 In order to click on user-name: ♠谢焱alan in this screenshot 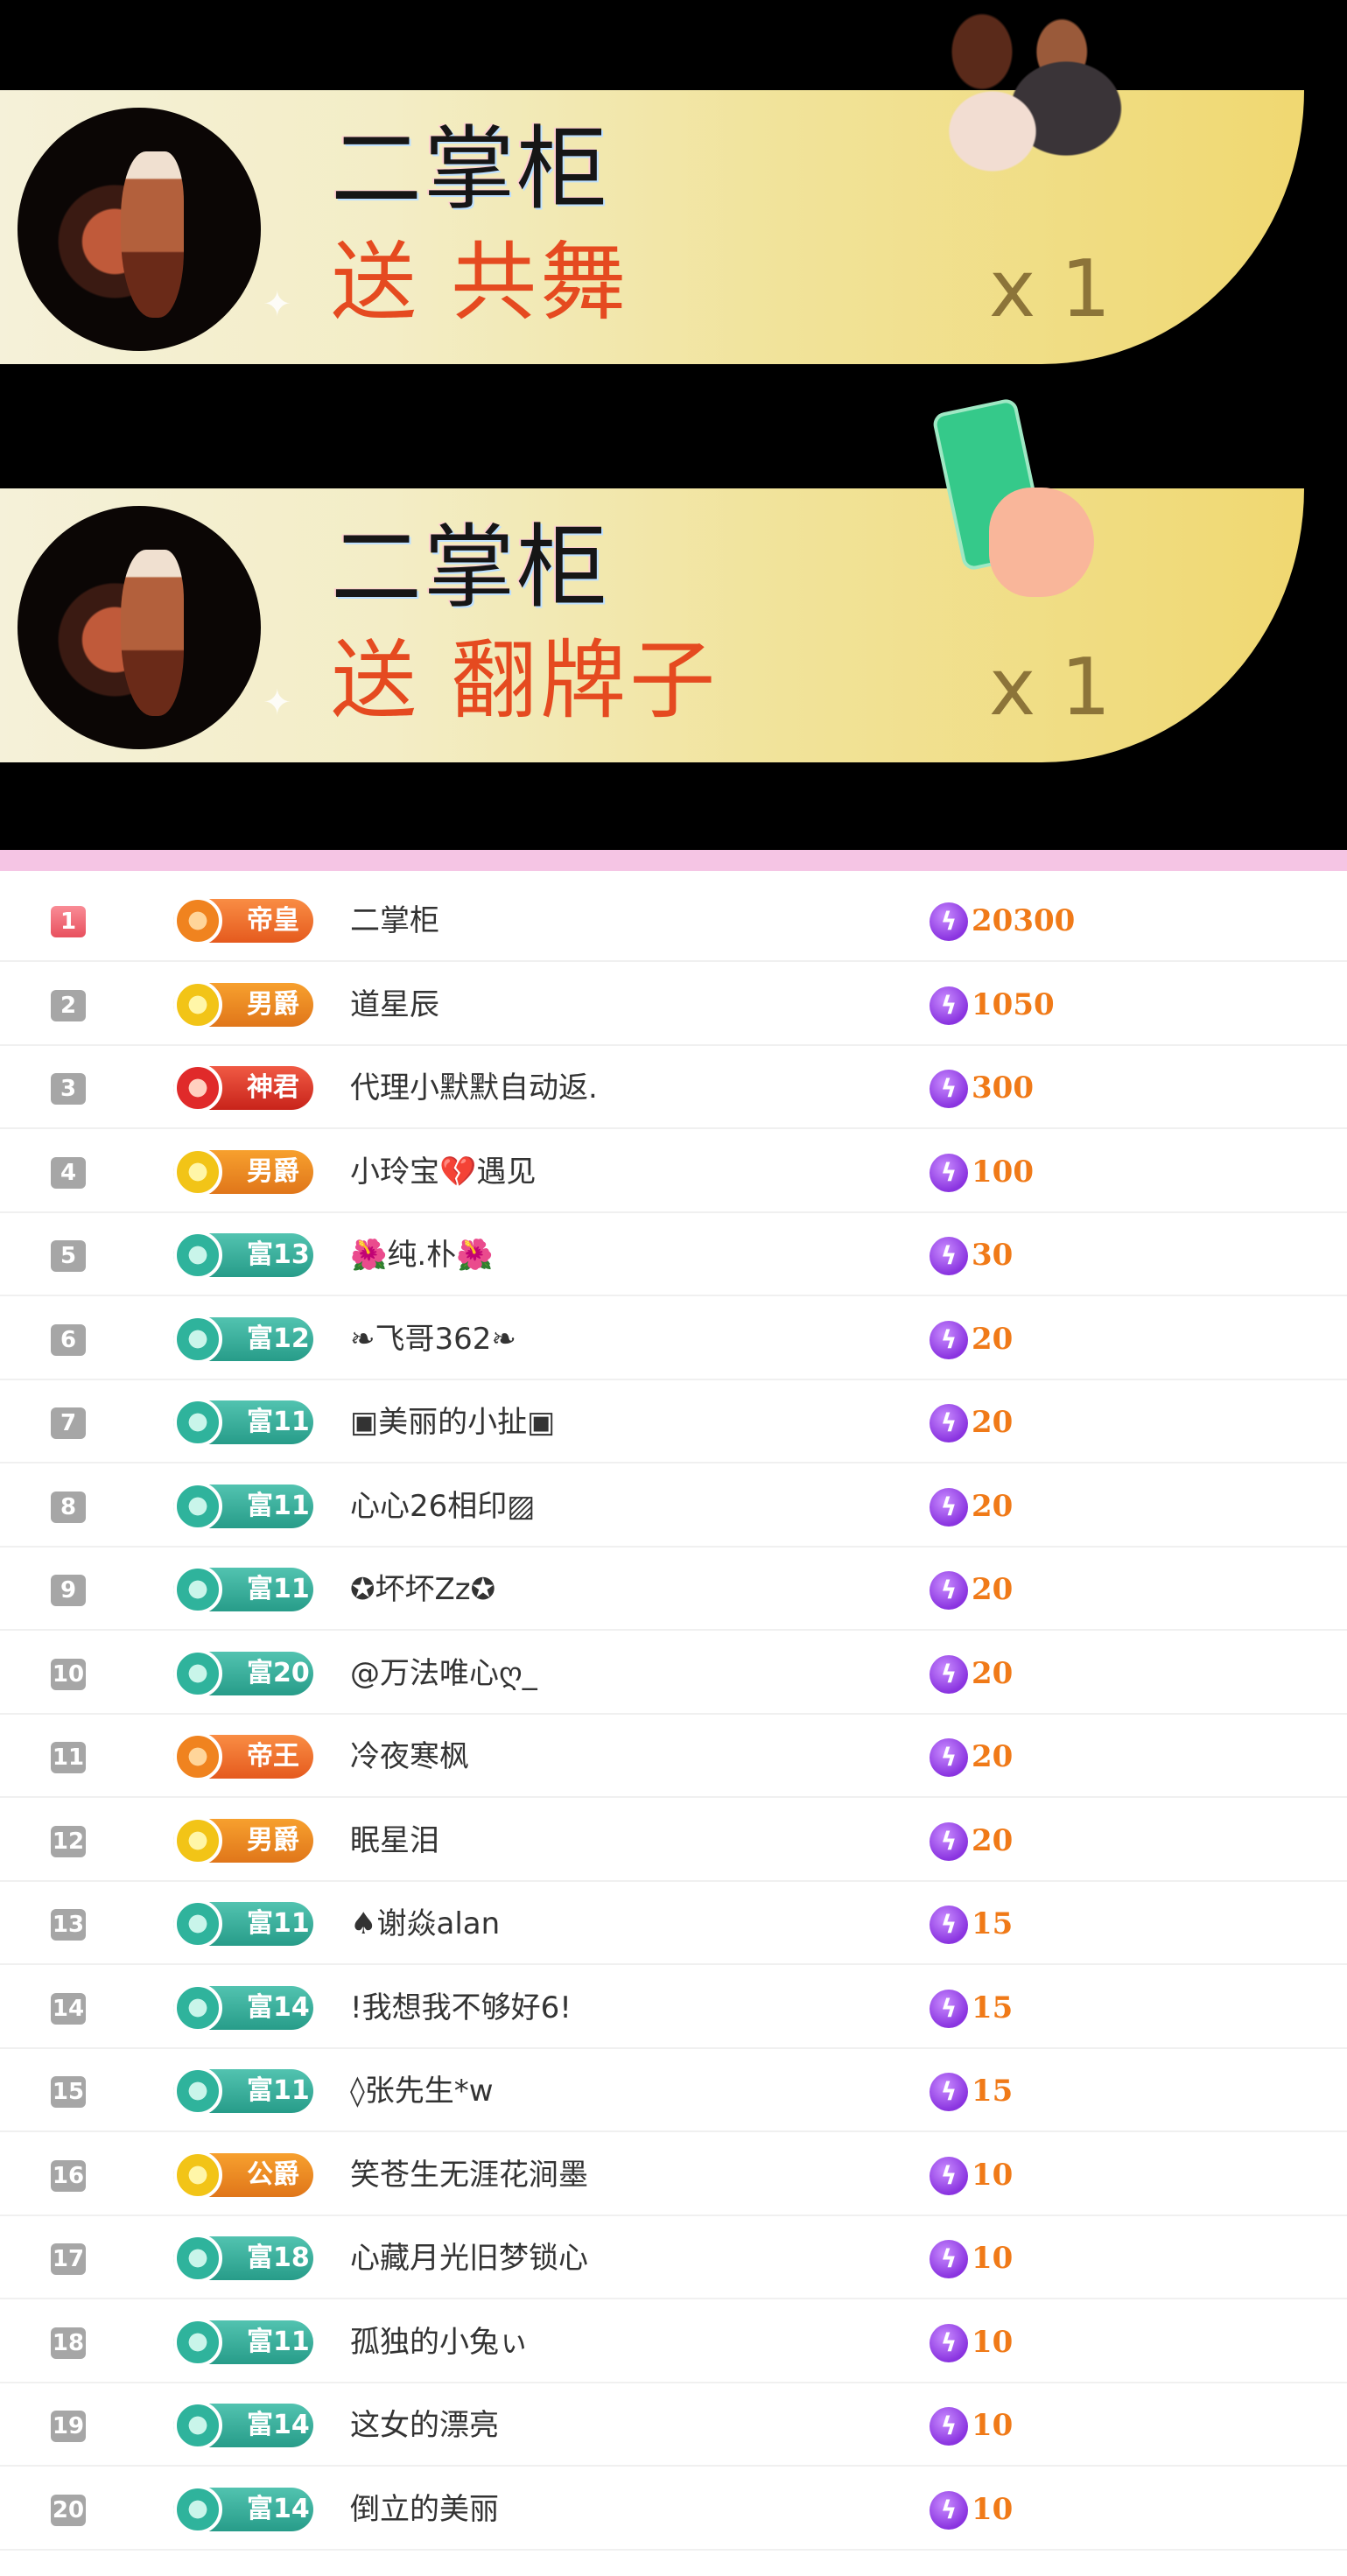, I will do `click(425, 1924)`.